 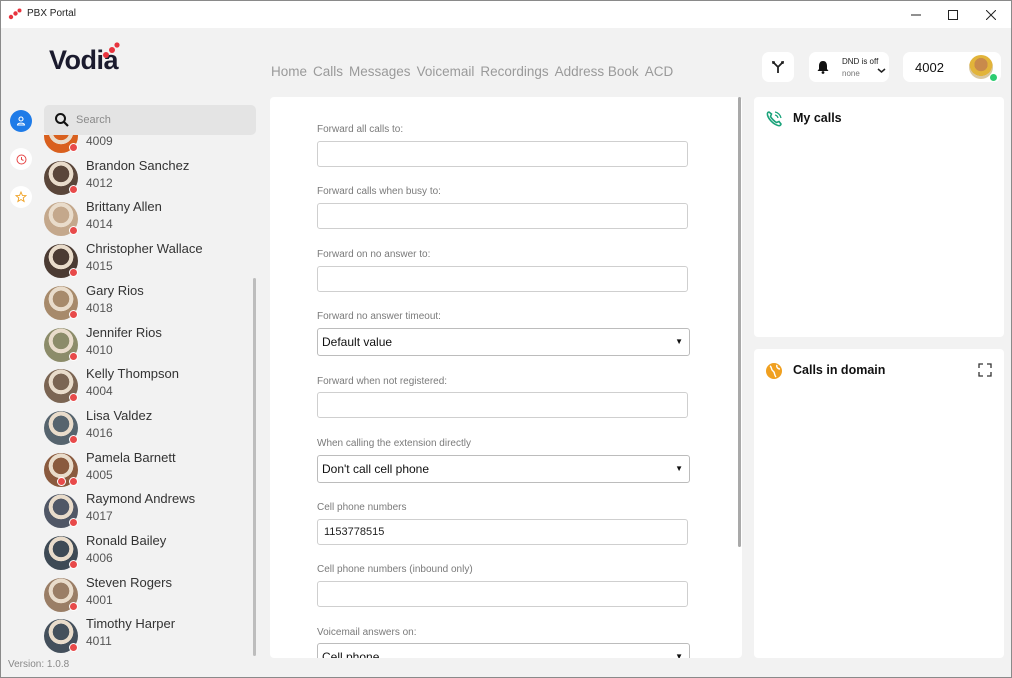 I want to click on contact-extension: 4001, so click(x=99, y=599).